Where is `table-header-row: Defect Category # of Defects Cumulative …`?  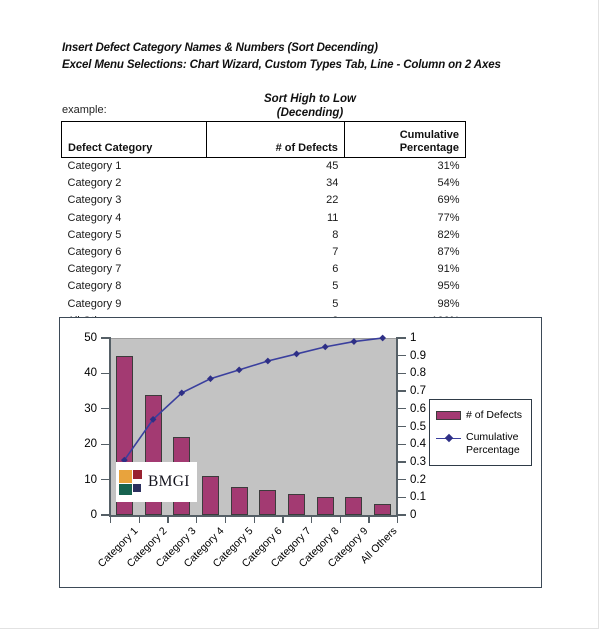
table-header-row: Defect Category # of Defects Cumulative … is located at coordinates (263, 139).